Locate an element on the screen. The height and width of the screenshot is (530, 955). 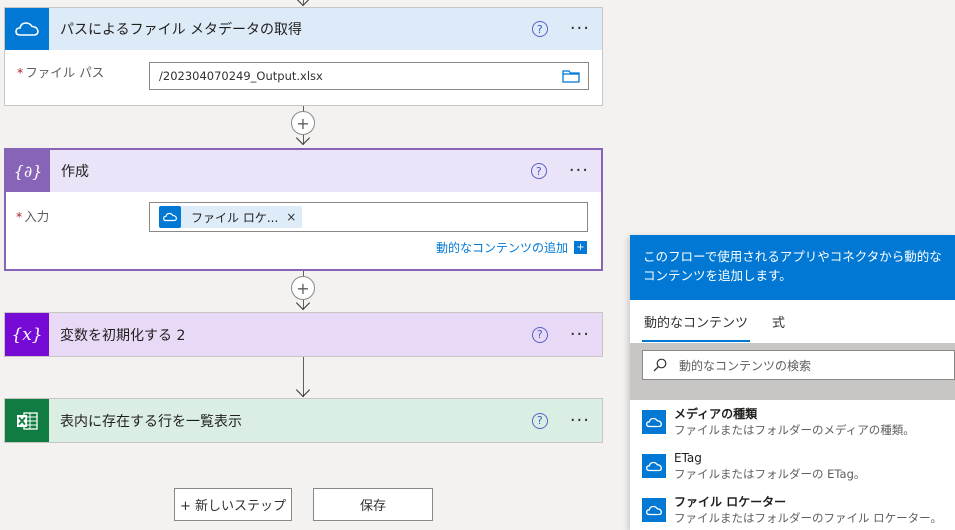
field-label: * ファイル パス is located at coordinates (60, 71).